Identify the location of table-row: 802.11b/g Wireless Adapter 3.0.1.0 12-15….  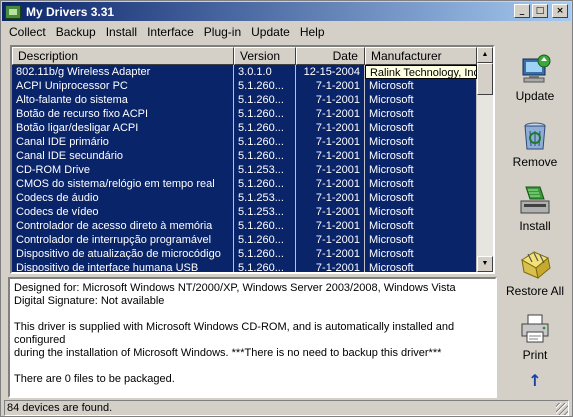
(244, 72).